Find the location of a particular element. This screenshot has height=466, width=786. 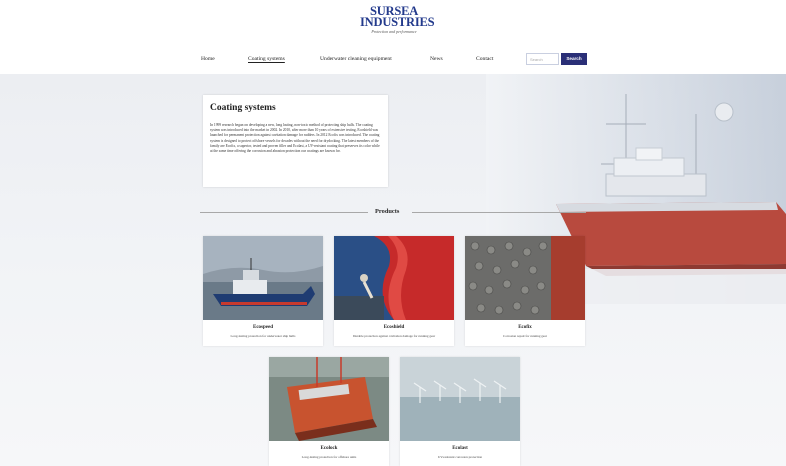

product-name: Ecoshield is located at coordinates (394, 327).